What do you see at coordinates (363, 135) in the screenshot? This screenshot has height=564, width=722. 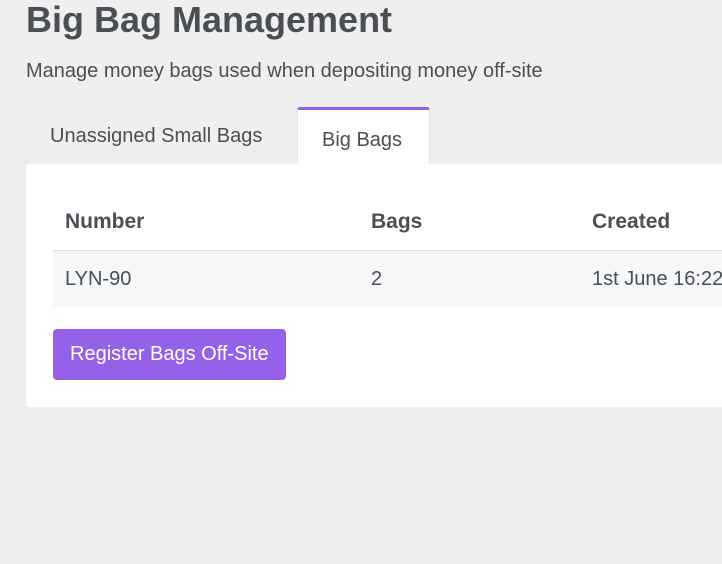 I see `tab-big-bags: Big Bags` at bounding box center [363, 135].